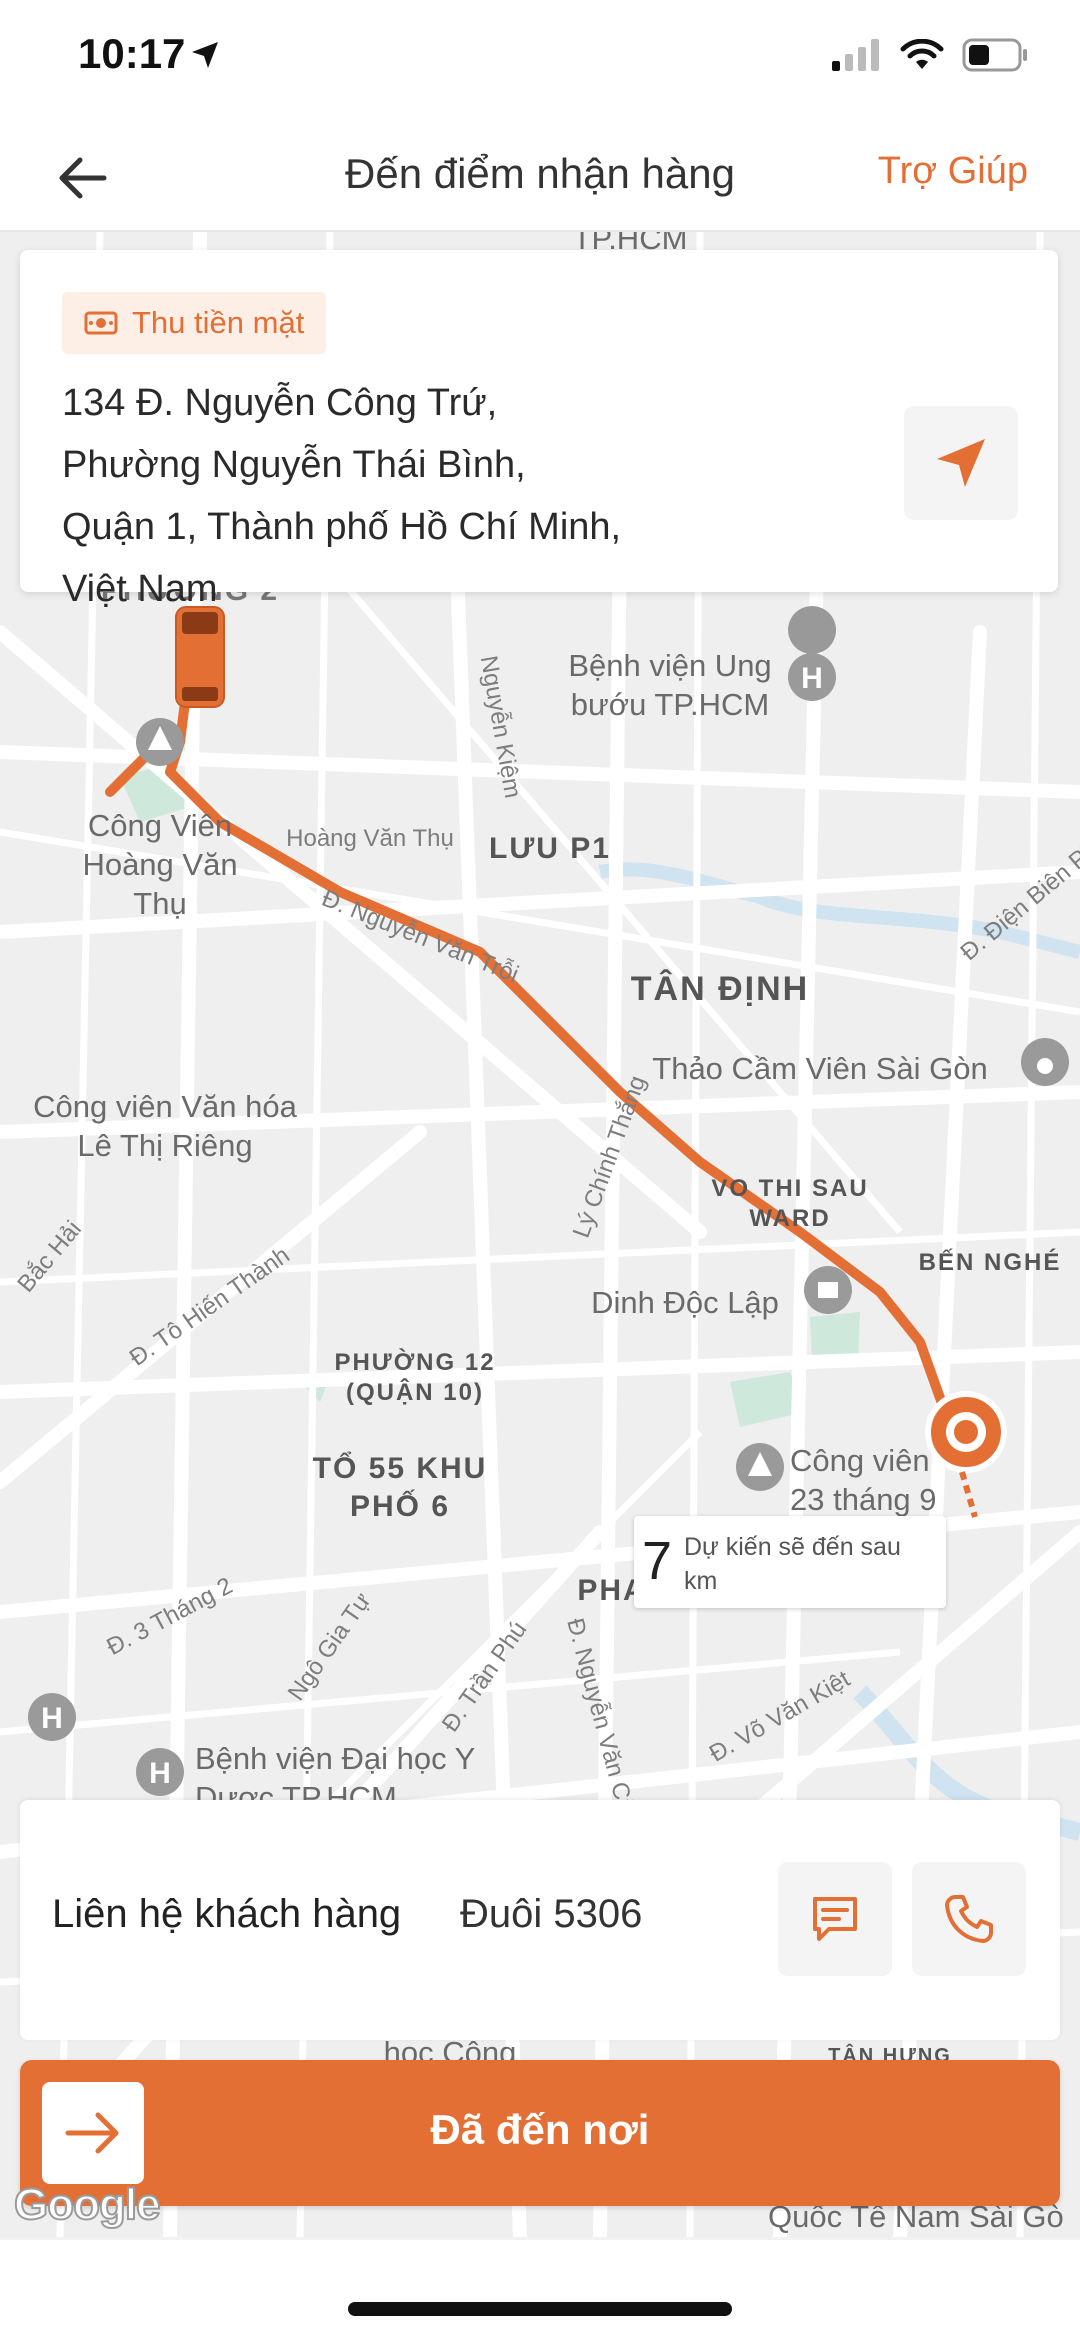 The image size is (1080, 2337). I want to click on contact-card: Liên hệ khách hàng Đuôi 5306, so click(540, 1920).